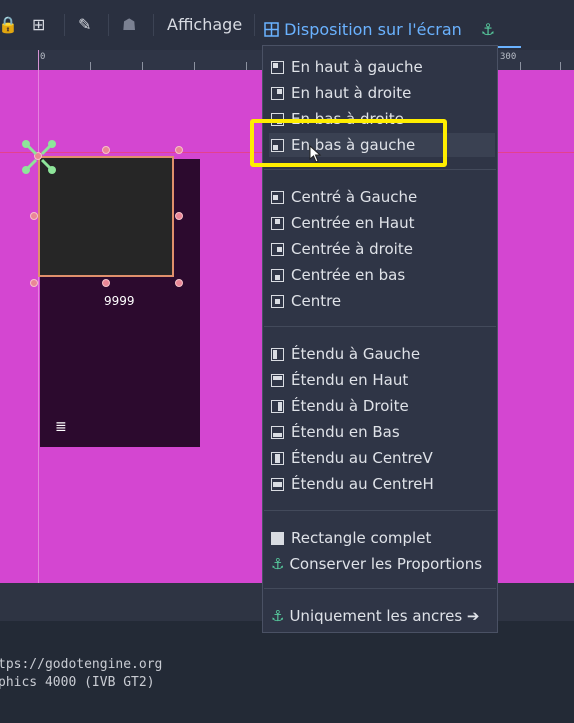  I want to click on menu-item-center: Centre, so click(382, 301).